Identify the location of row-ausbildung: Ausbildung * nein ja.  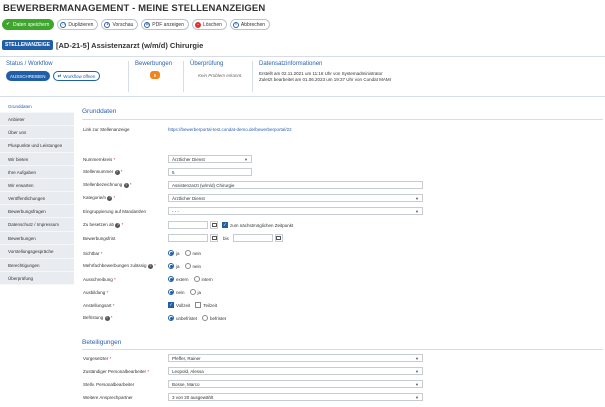
(144, 292).